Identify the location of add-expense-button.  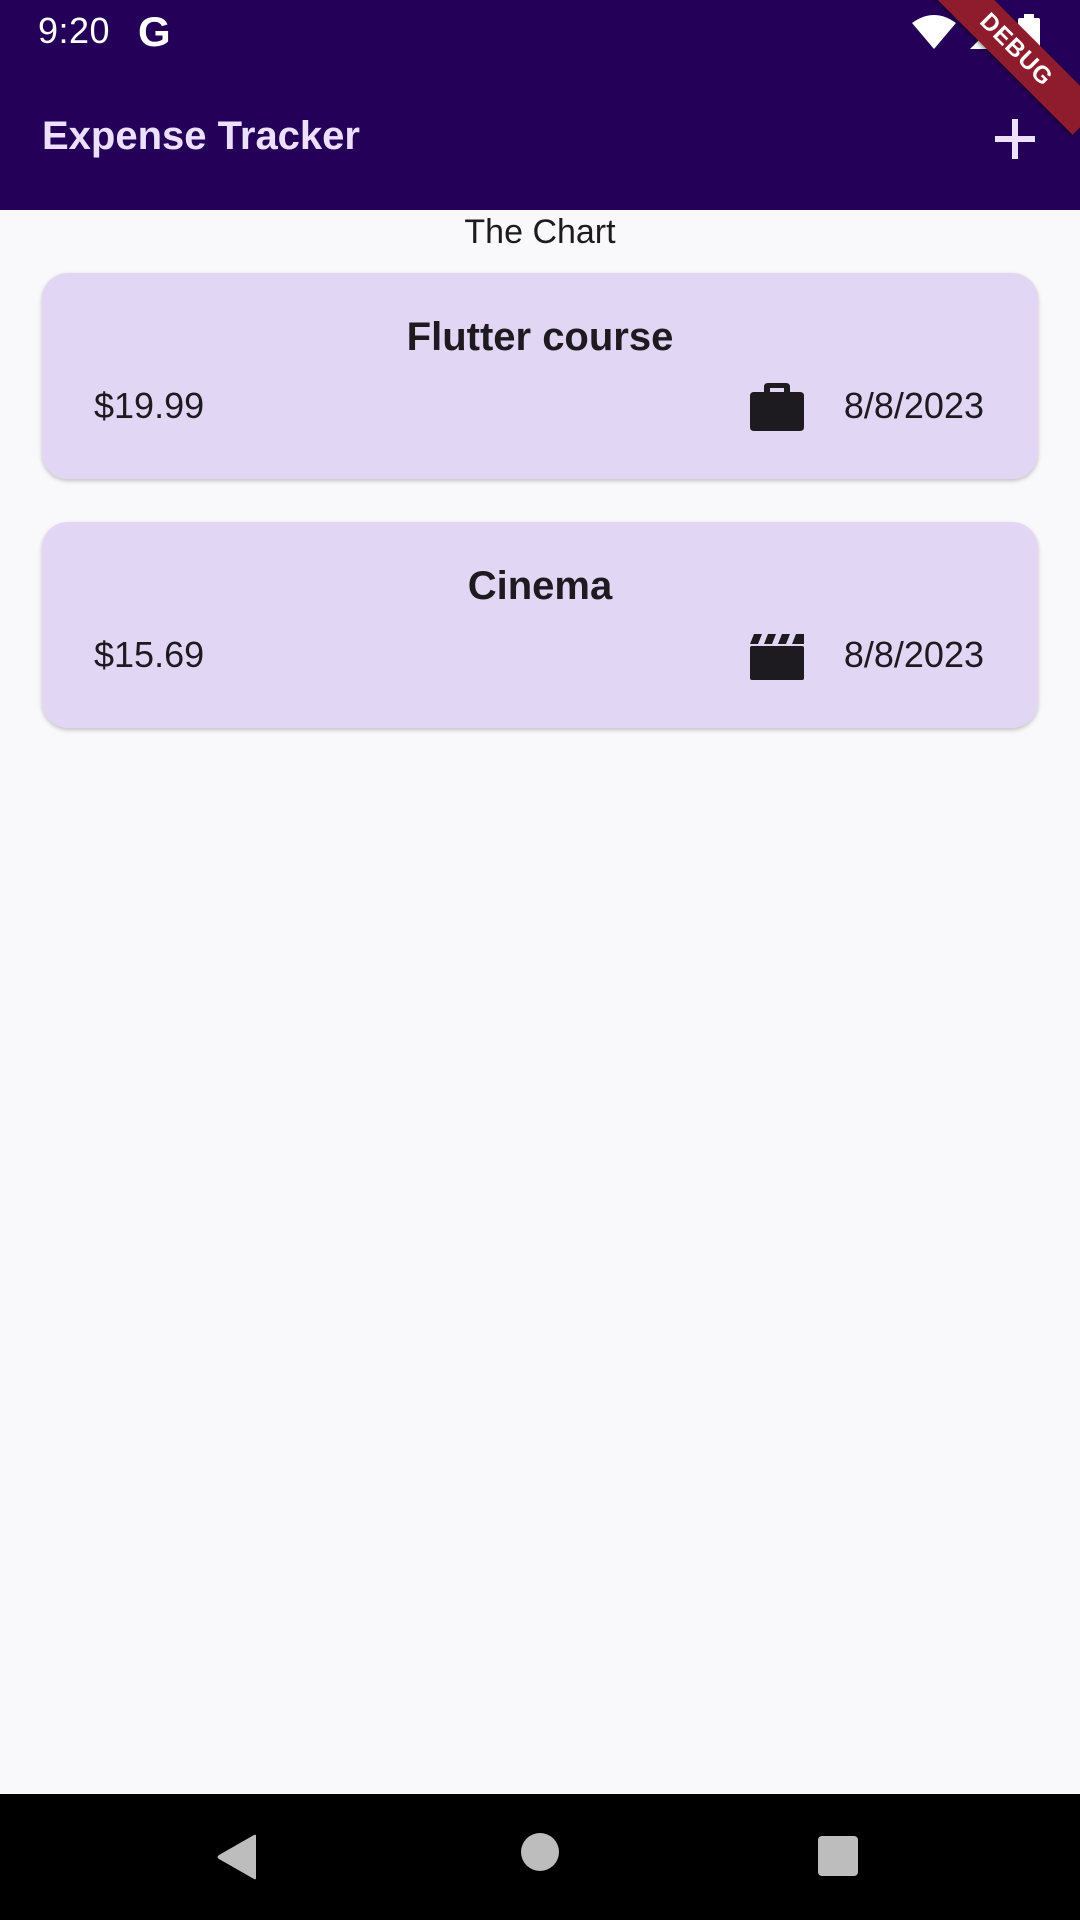
(1015, 139).